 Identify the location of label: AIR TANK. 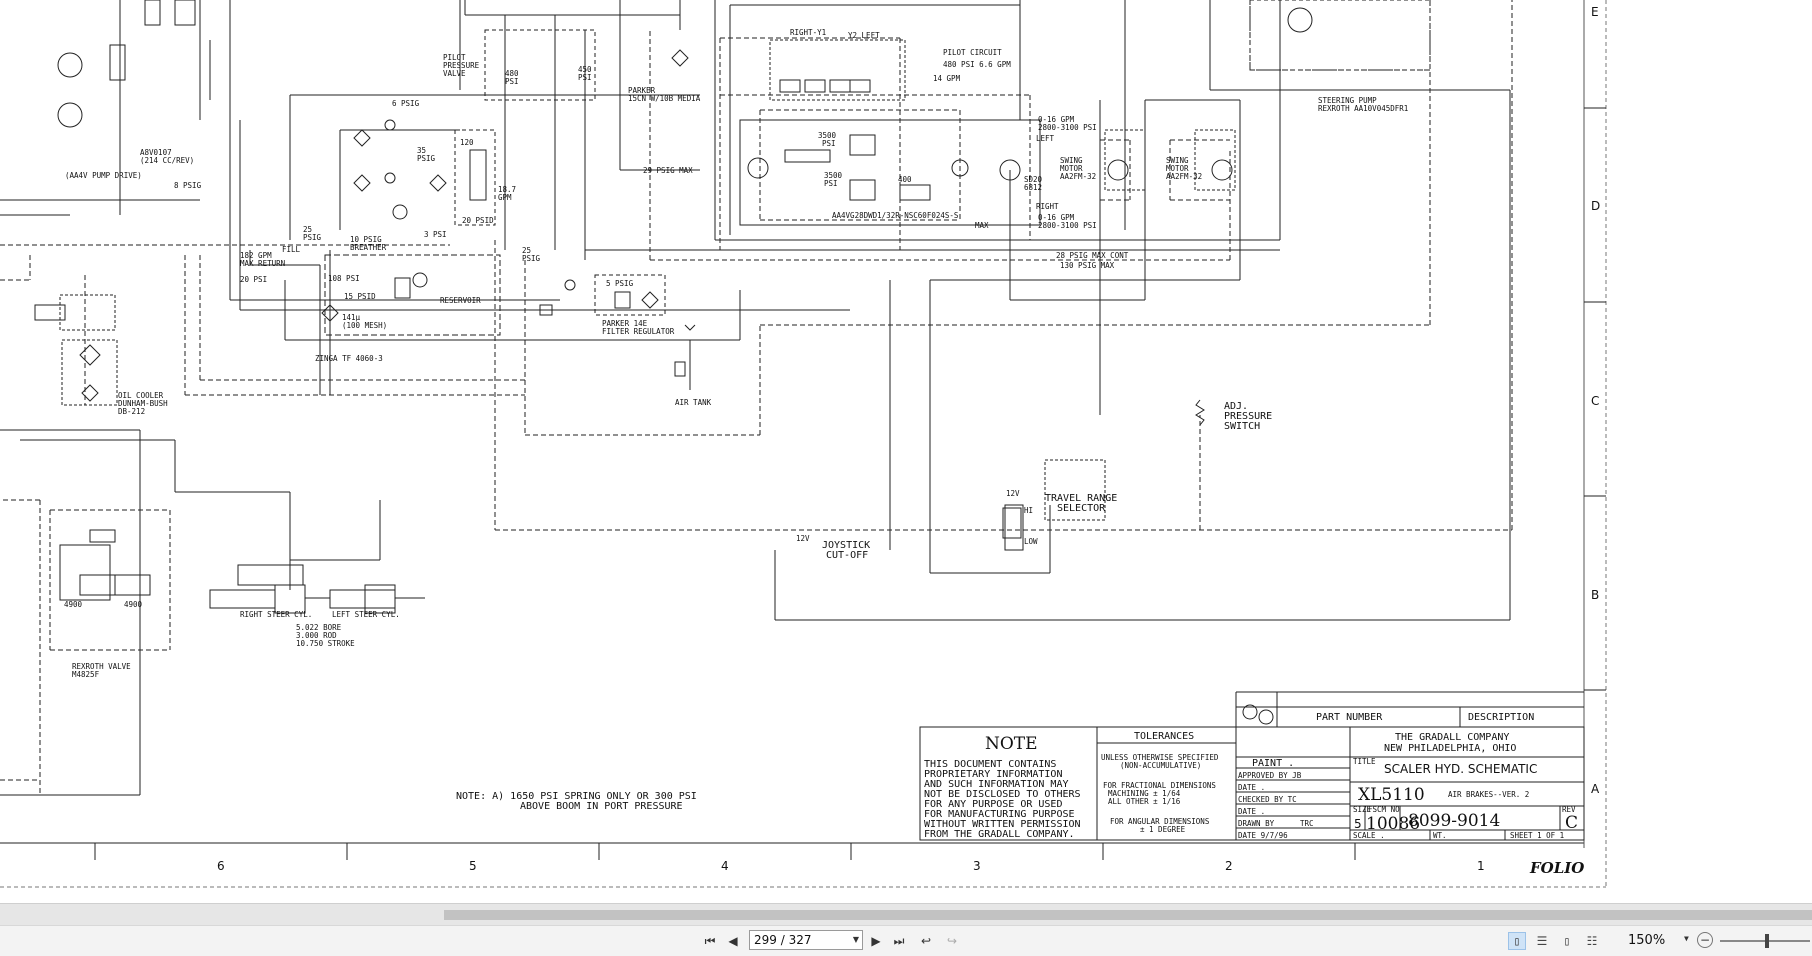
(693, 402).